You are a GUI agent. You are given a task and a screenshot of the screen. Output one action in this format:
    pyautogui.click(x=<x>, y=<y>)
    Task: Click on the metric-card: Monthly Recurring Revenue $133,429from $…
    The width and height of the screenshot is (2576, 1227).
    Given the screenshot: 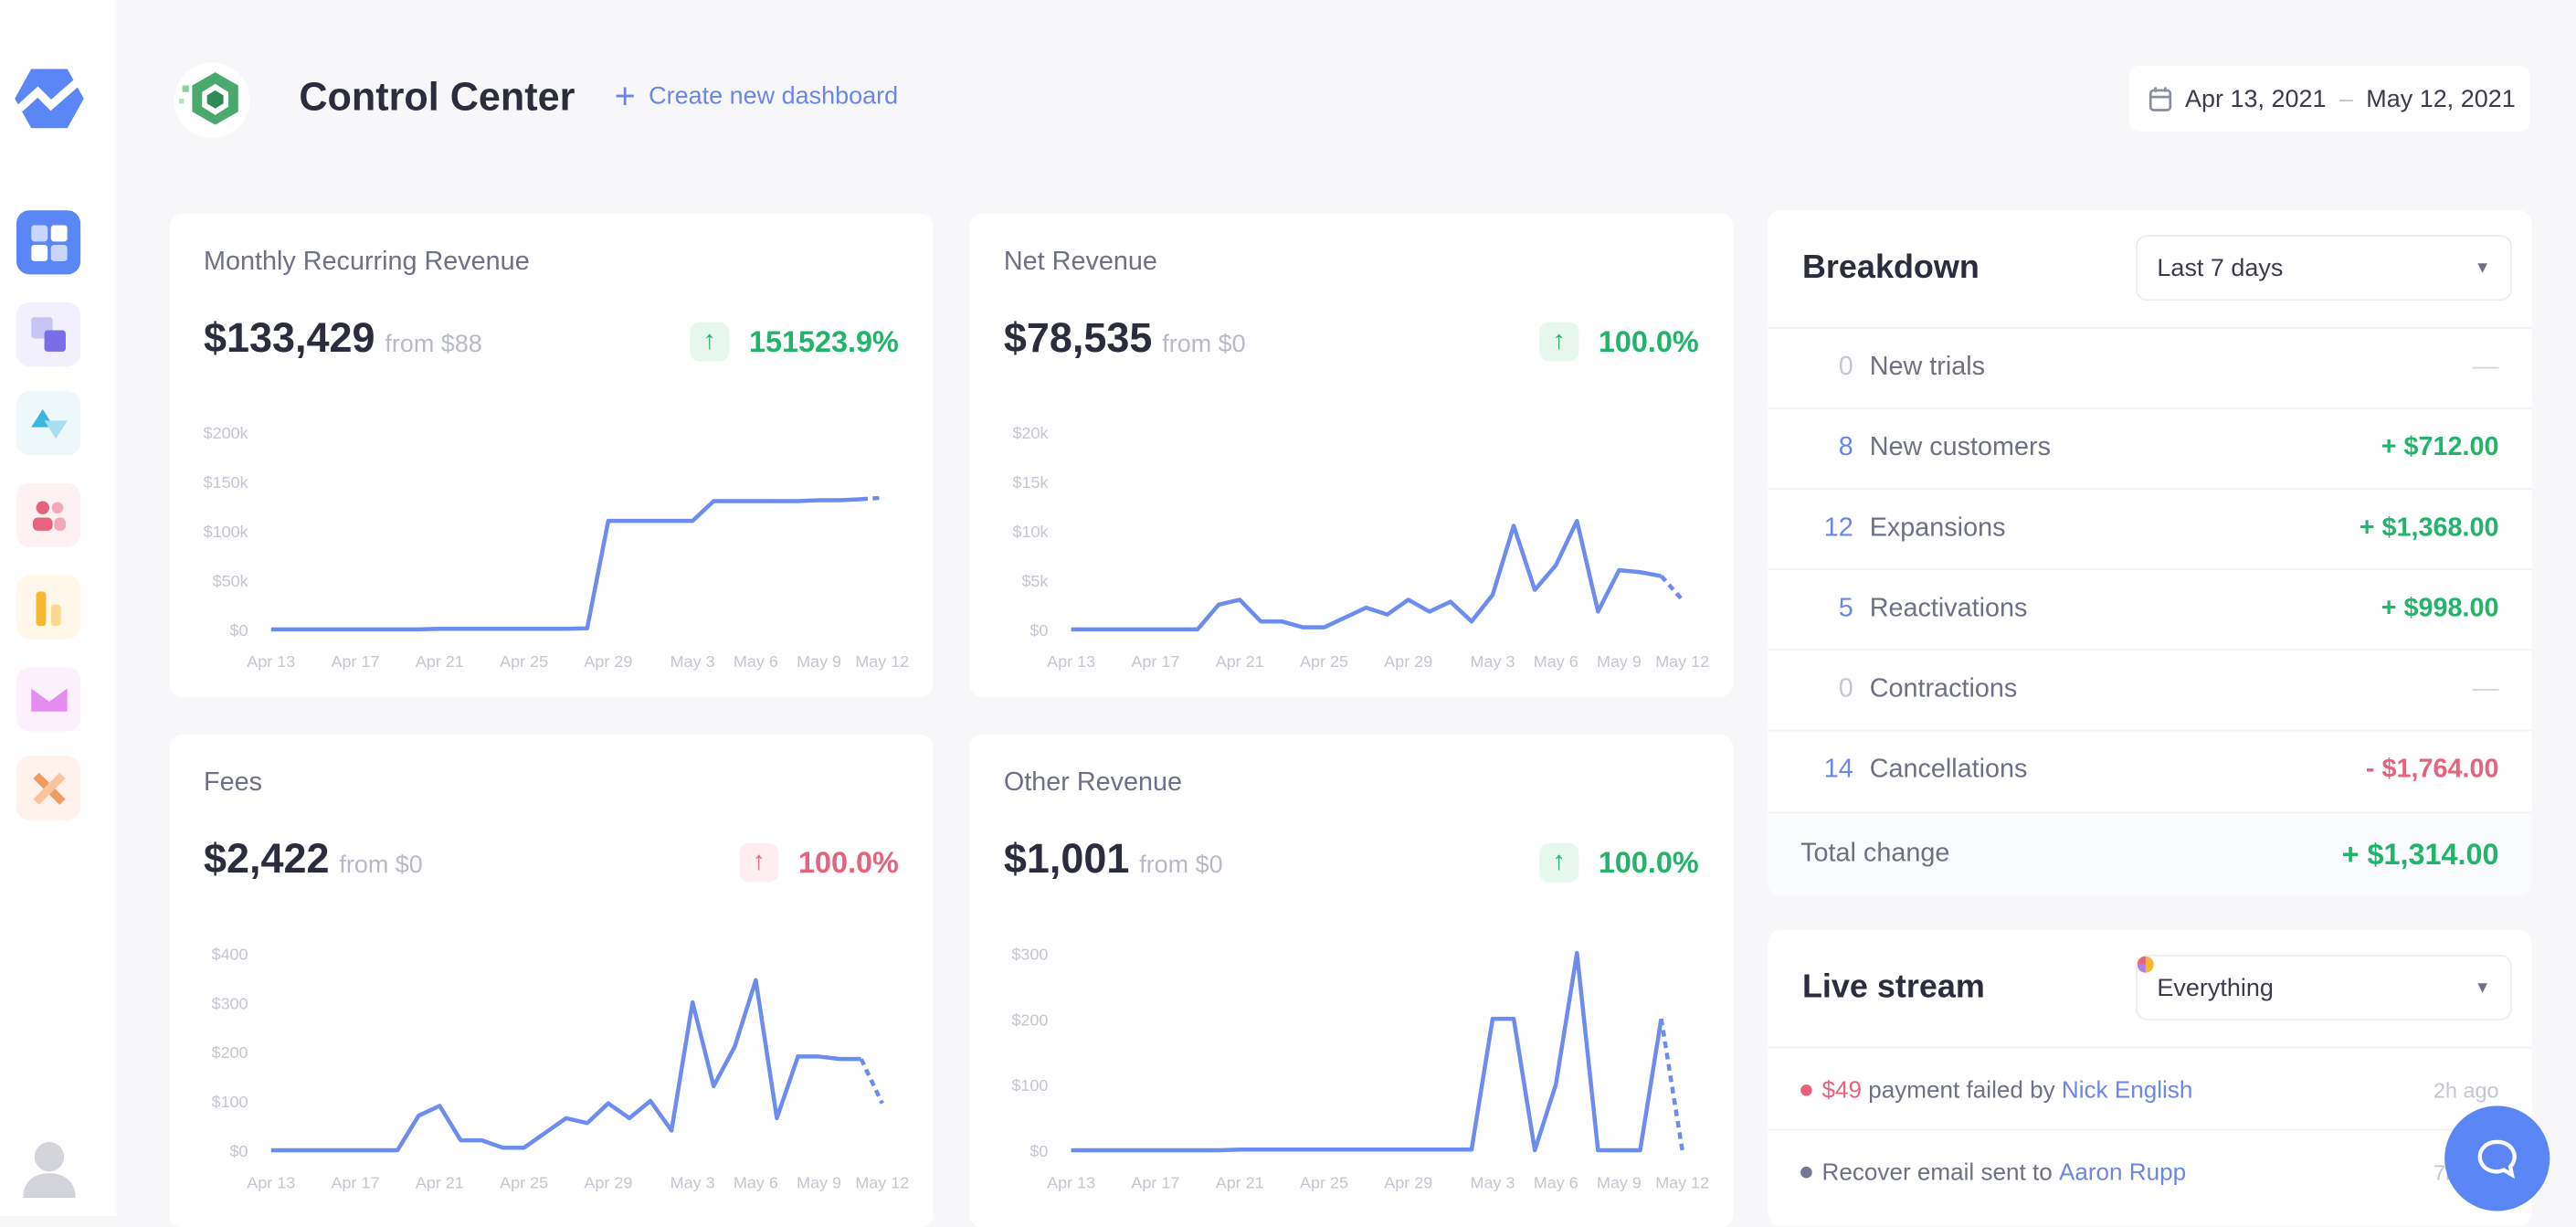 What is the action you would take?
    pyautogui.click(x=551, y=455)
    